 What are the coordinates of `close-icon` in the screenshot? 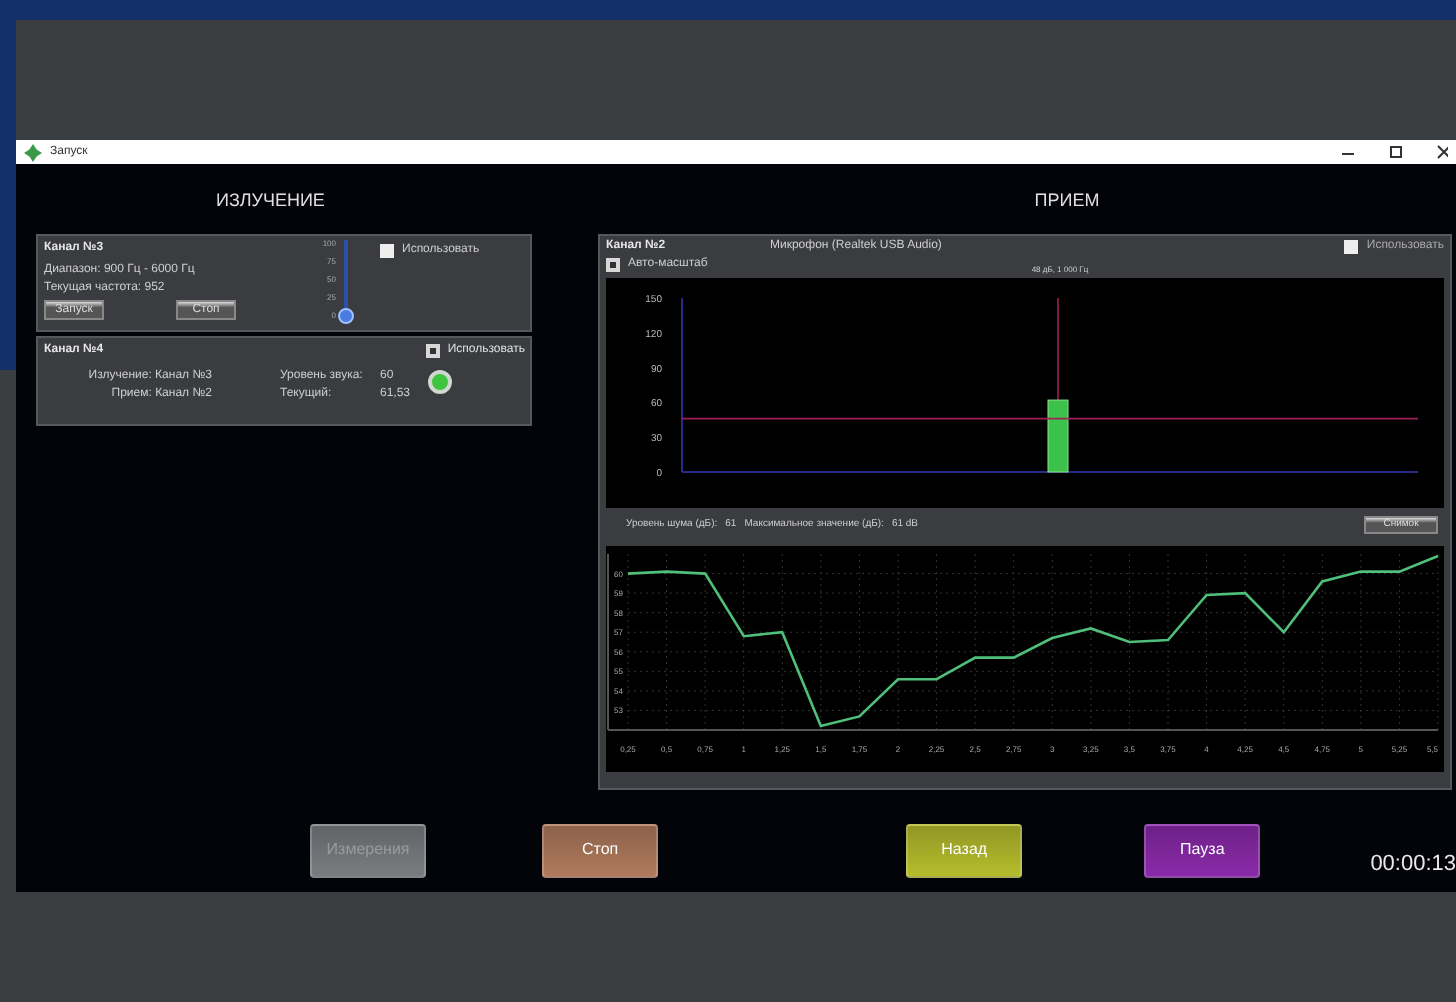 It's located at (1442, 152).